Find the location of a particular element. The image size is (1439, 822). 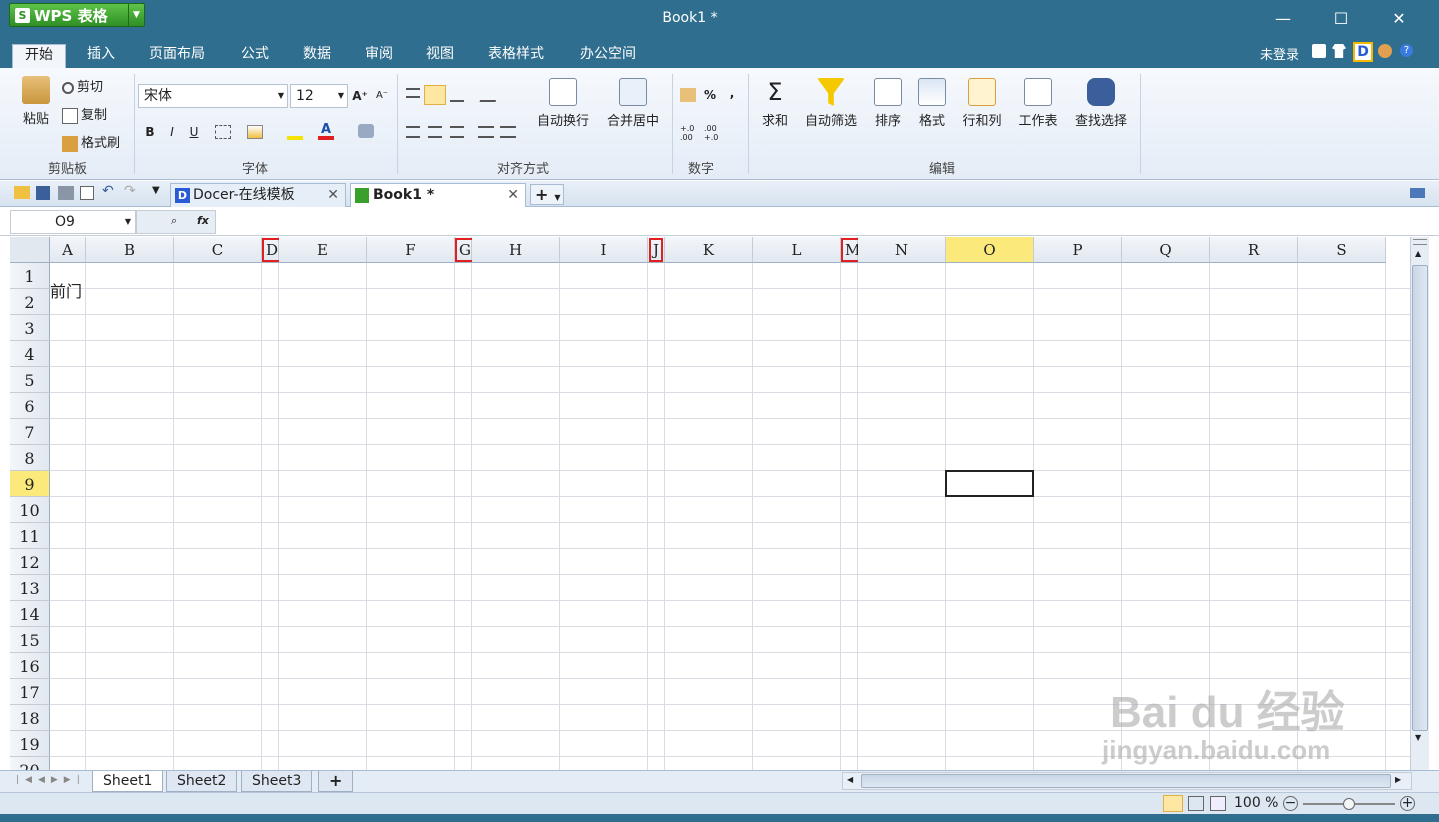

align-middle-icon is located at coordinates (435, 95).